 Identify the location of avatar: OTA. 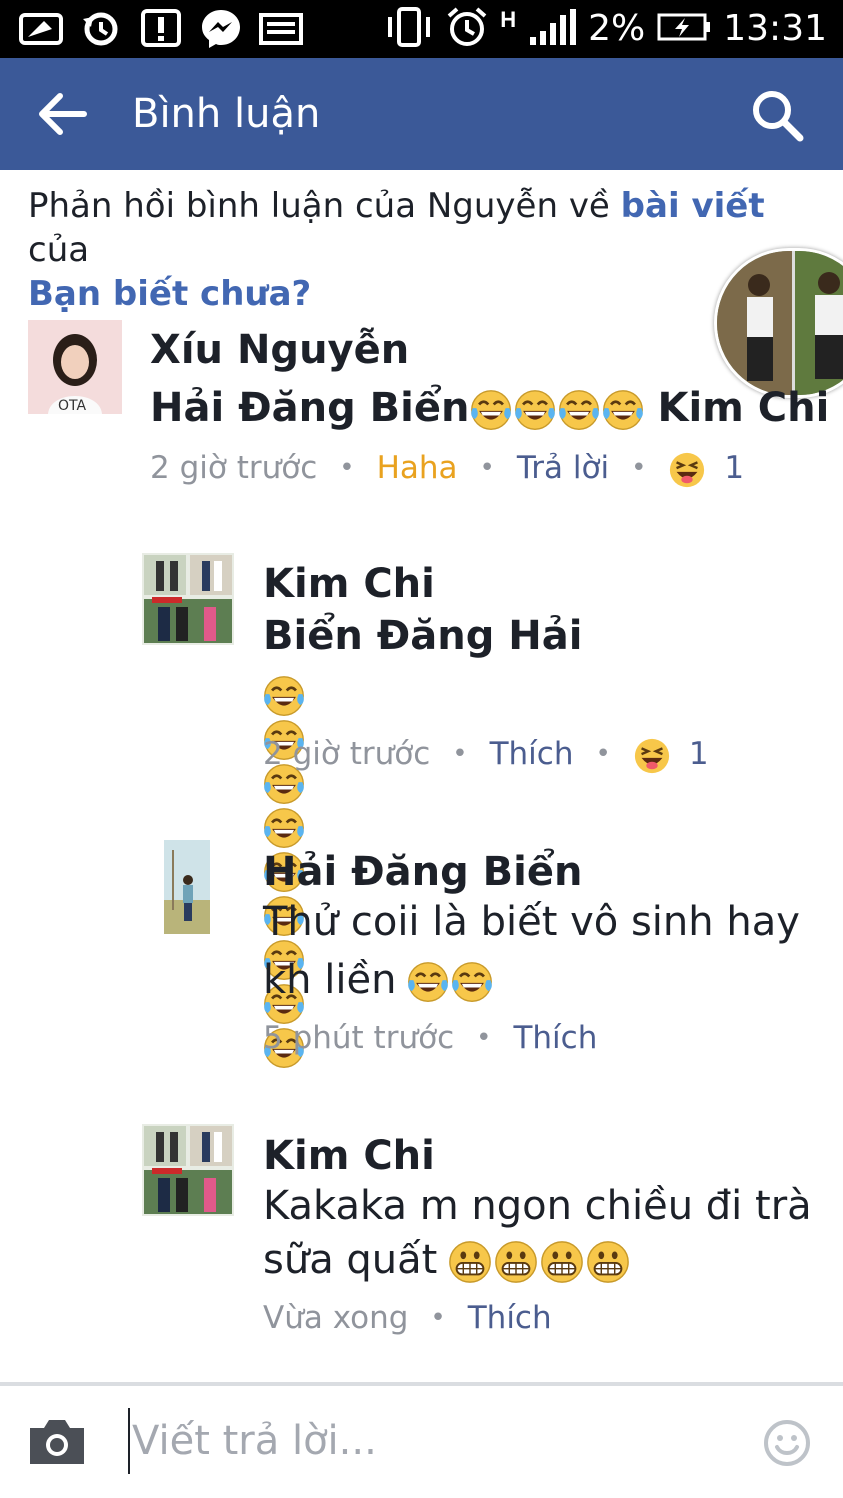
(75, 367).